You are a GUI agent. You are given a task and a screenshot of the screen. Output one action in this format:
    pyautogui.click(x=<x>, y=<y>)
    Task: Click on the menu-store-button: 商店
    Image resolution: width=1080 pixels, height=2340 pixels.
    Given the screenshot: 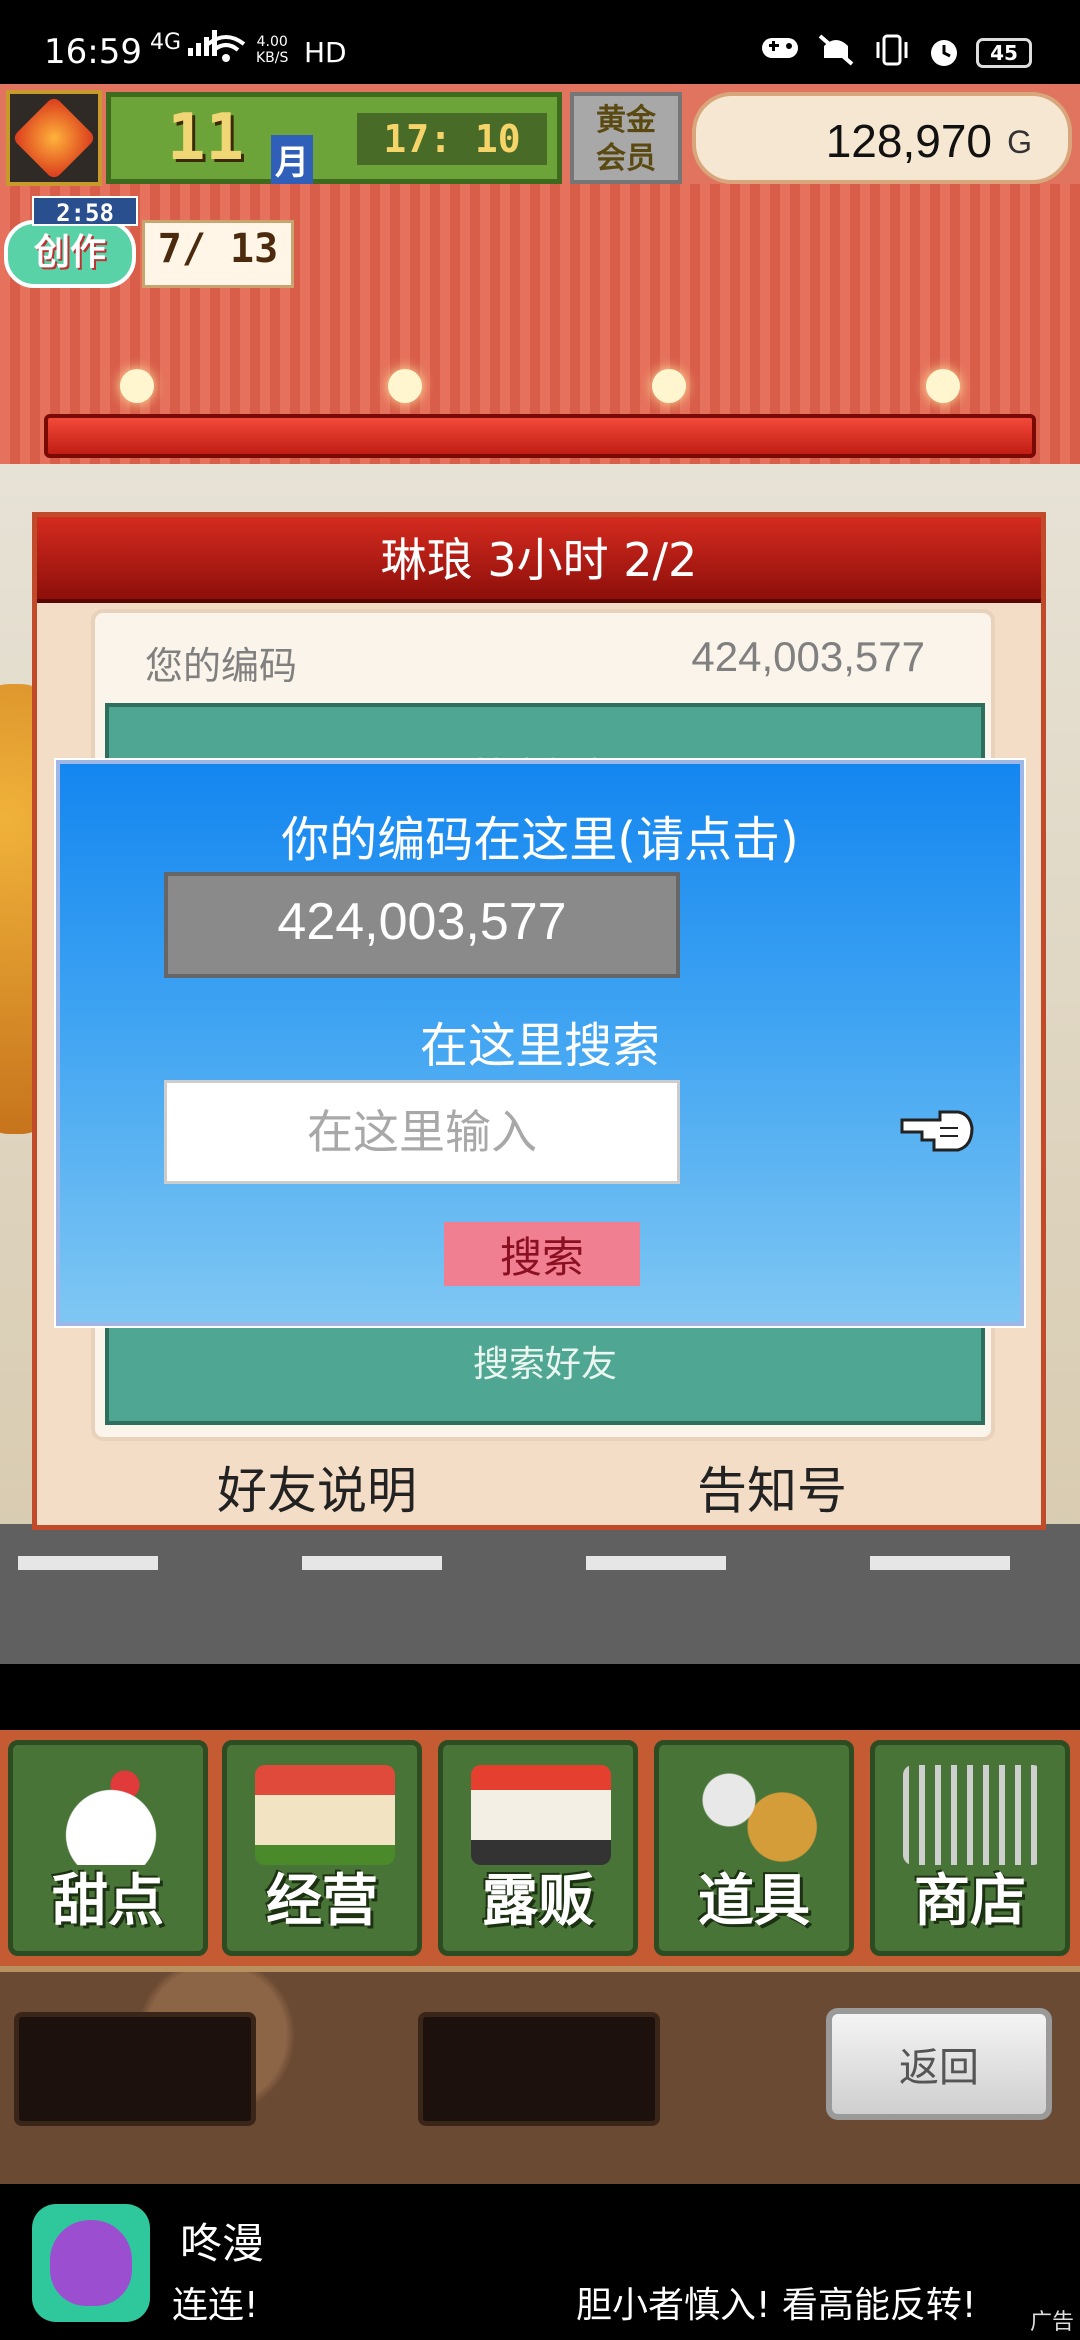 What is the action you would take?
    pyautogui.click(x=970, y=1848)
    